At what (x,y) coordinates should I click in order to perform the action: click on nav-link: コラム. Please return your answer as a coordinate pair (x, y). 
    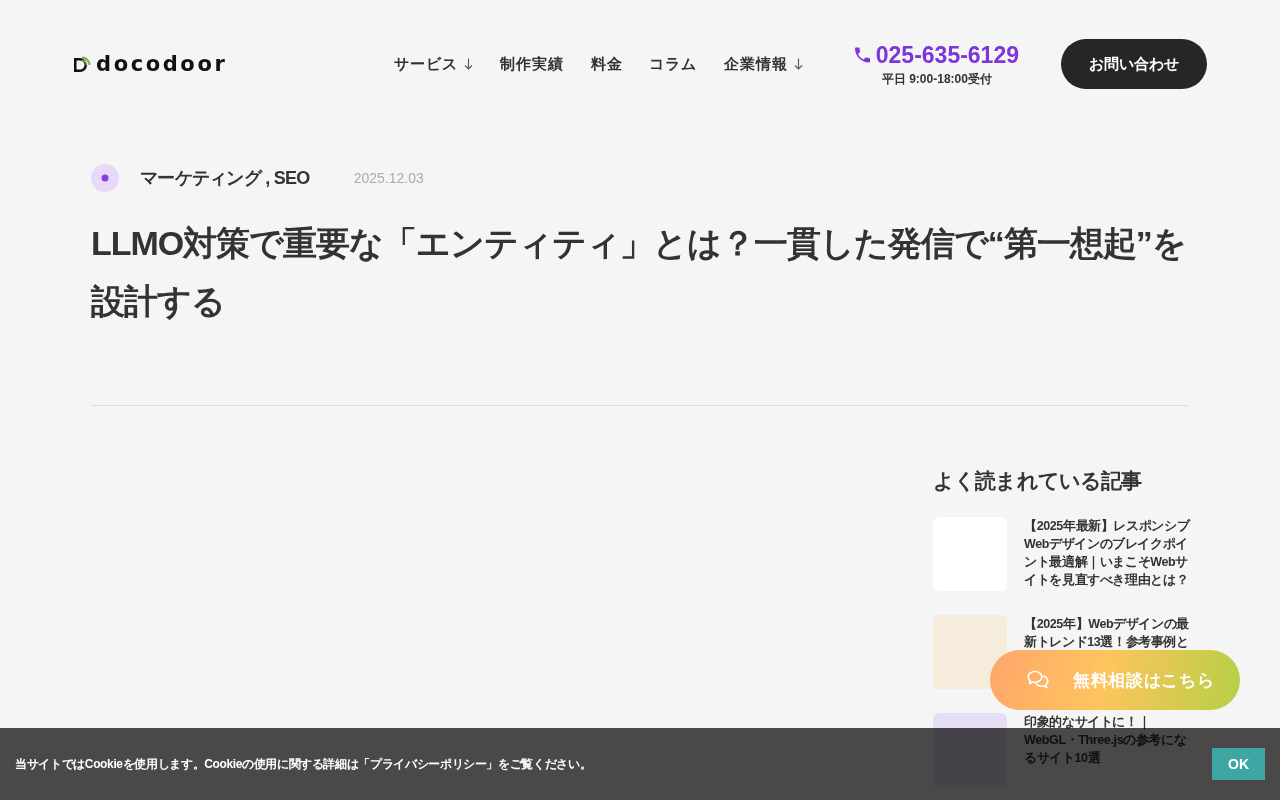
    Looking at the image, I should click on (673, 64).